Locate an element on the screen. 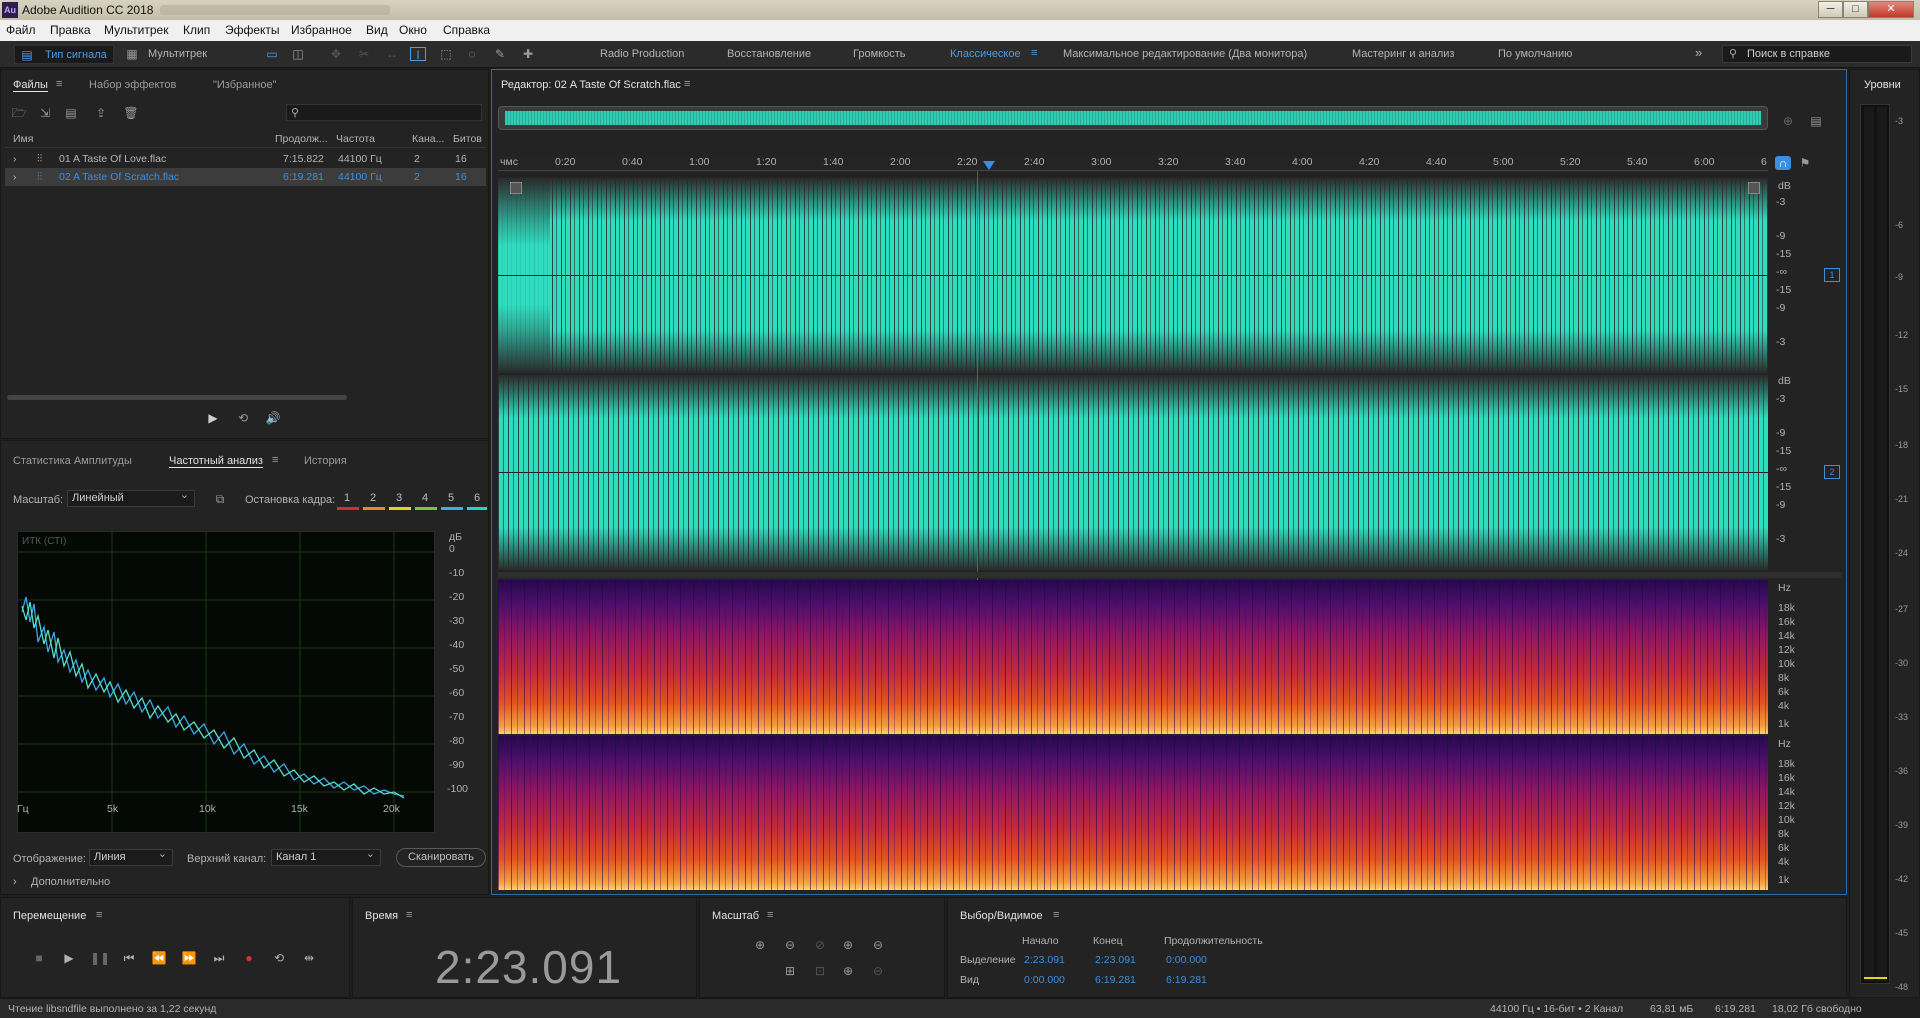 Image resolution: width=1920 pixels, height=1018 pixels. workspace-restoration: Восстановление is located at coordinates (769, 54).